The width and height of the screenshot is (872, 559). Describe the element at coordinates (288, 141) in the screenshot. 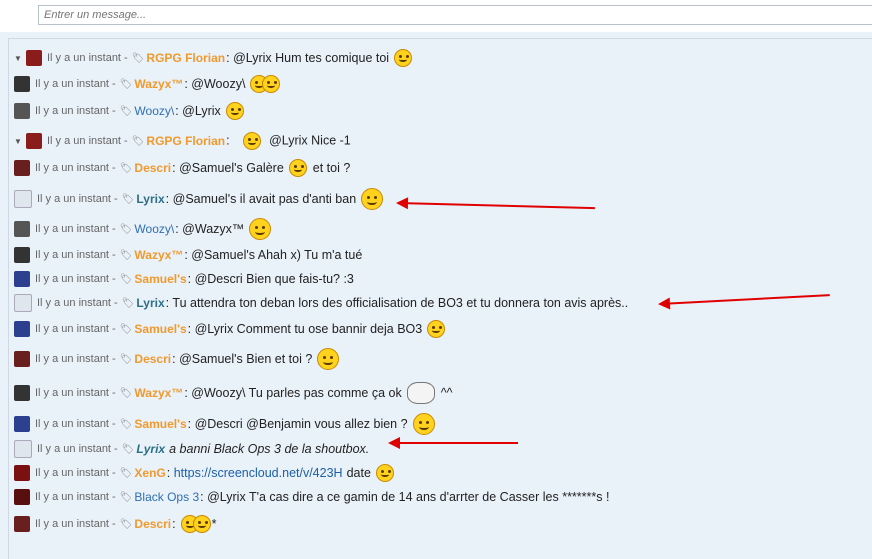

I see `message-text: : @Lyrix Nice -1` at that location.